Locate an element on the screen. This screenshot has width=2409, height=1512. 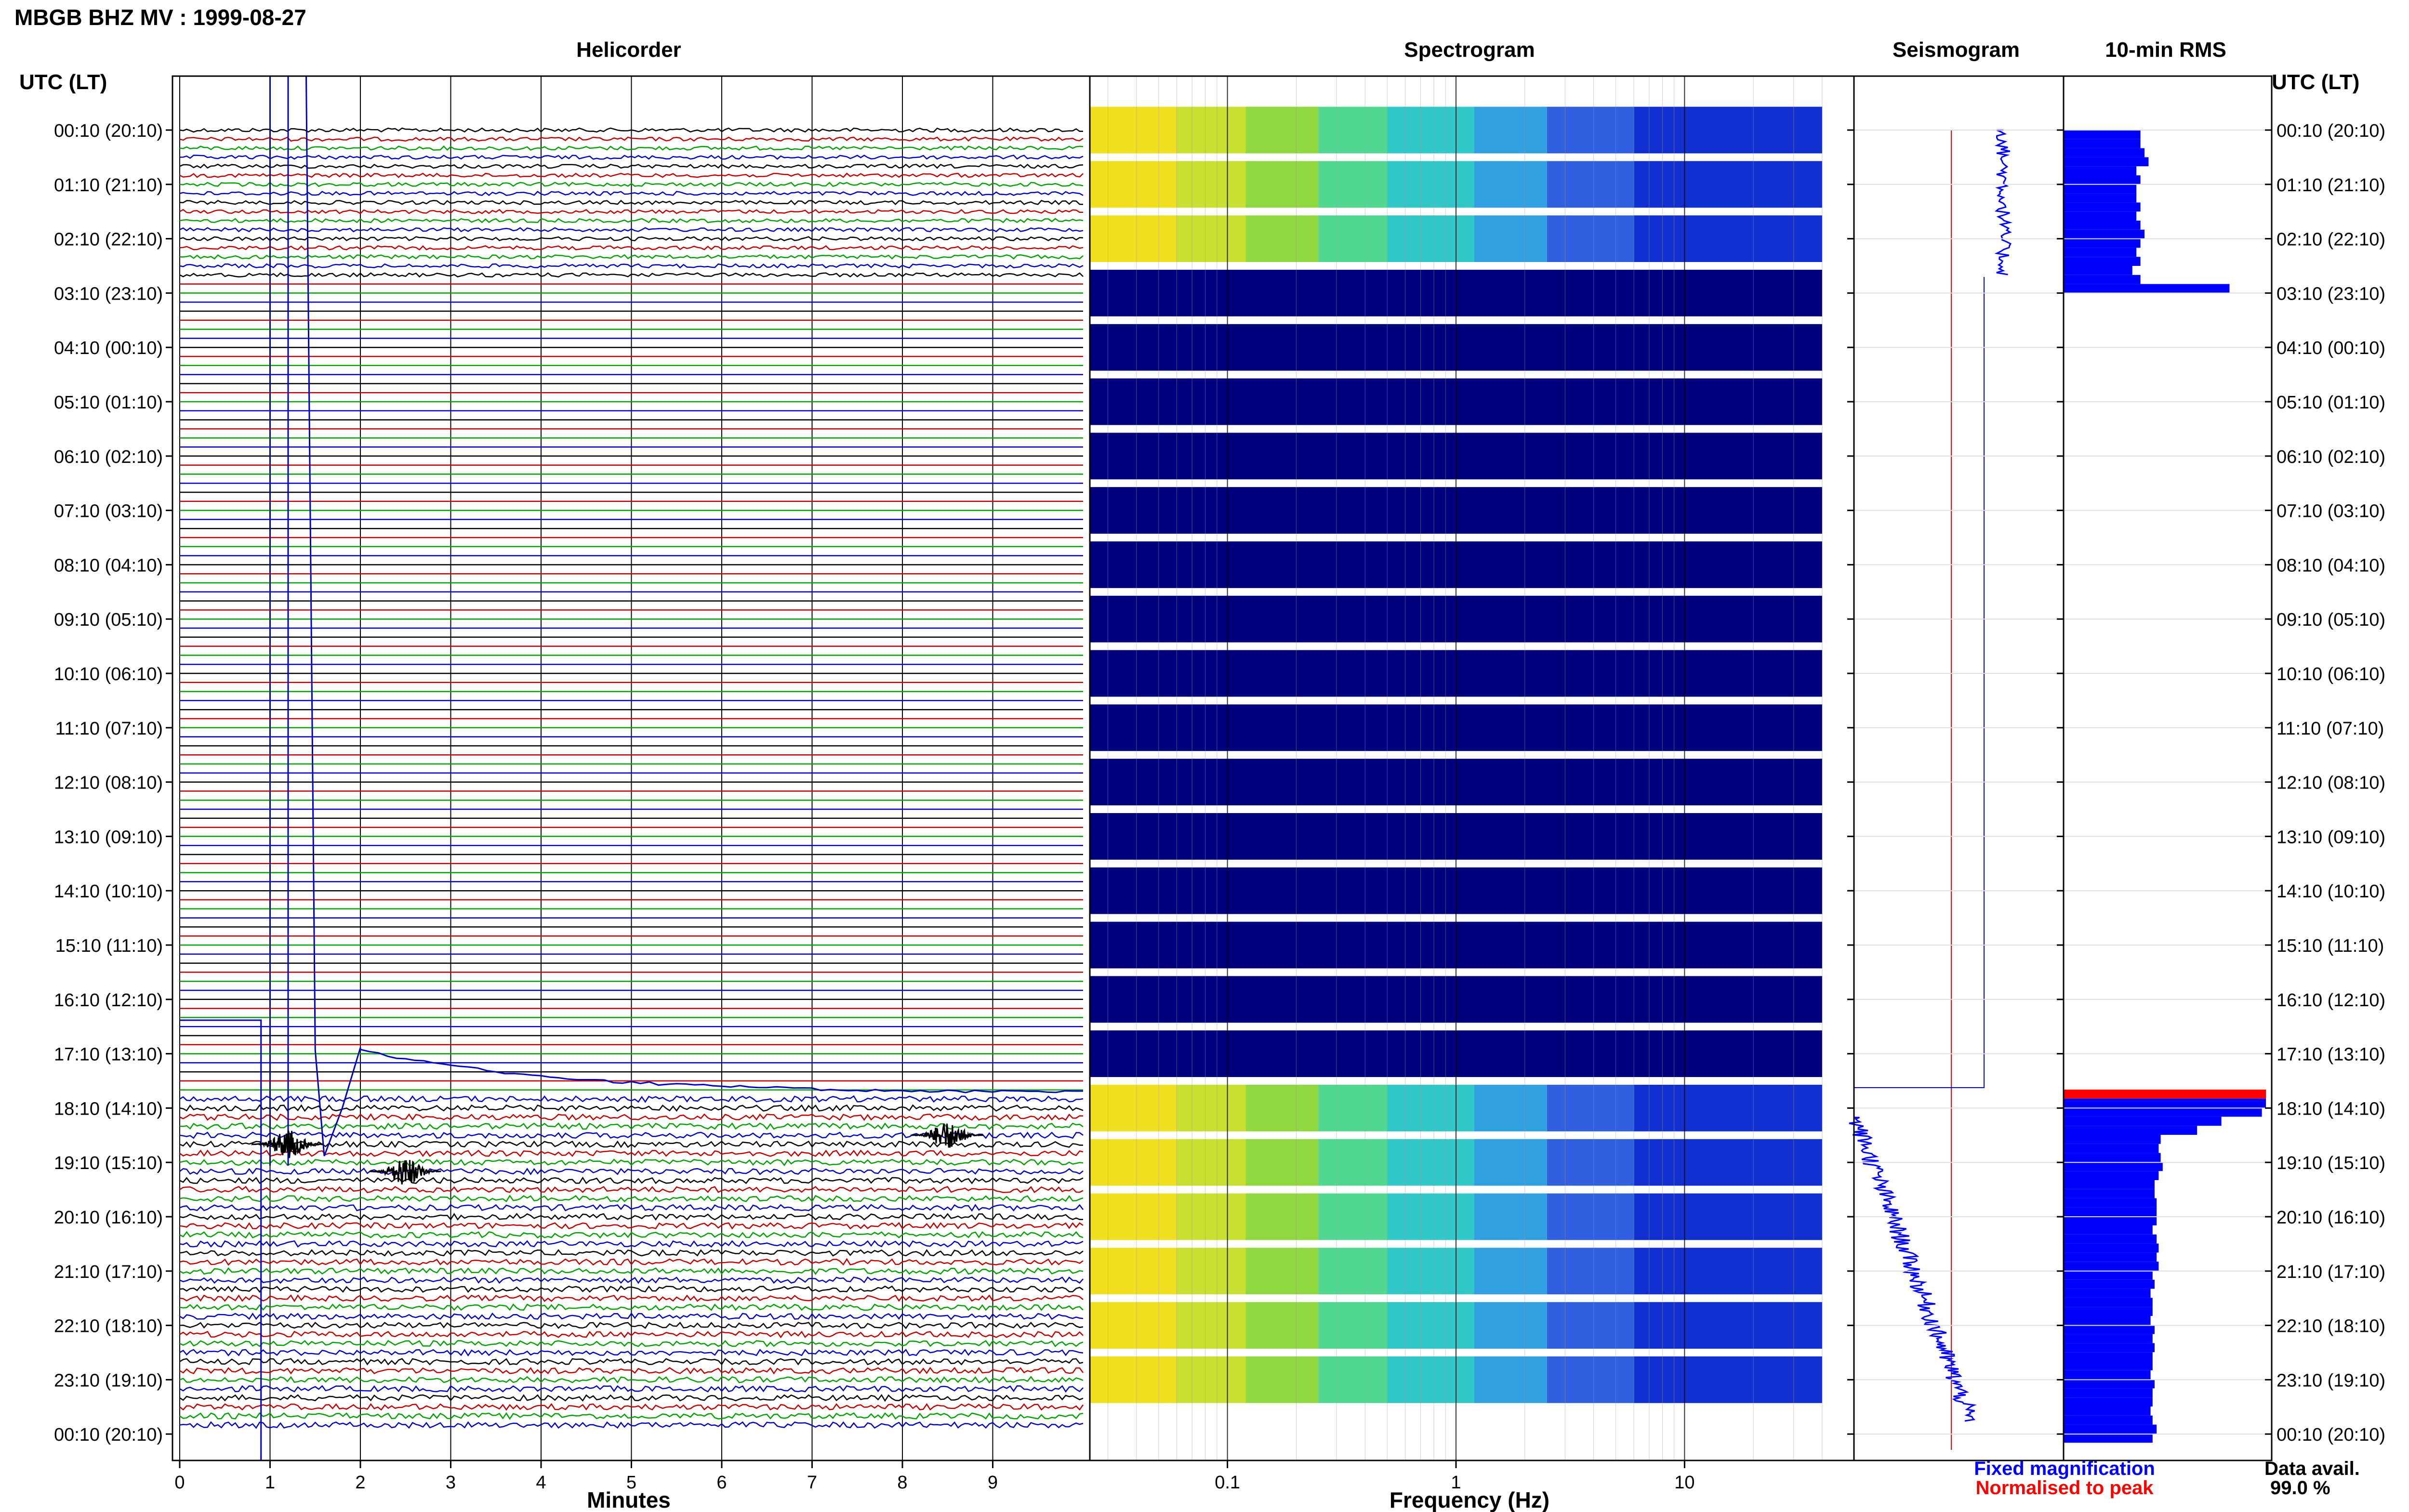
utc-label-left: UTC (LT) is located at coordinates (63, 82).